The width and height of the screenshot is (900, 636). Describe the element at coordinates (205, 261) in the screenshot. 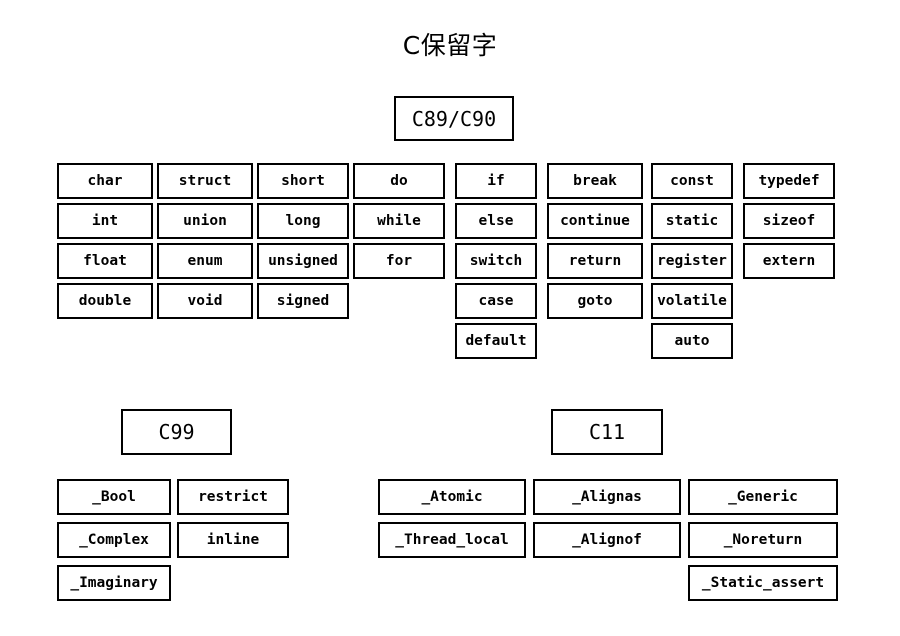

I see `keyword-box-enum: enum` at that location.